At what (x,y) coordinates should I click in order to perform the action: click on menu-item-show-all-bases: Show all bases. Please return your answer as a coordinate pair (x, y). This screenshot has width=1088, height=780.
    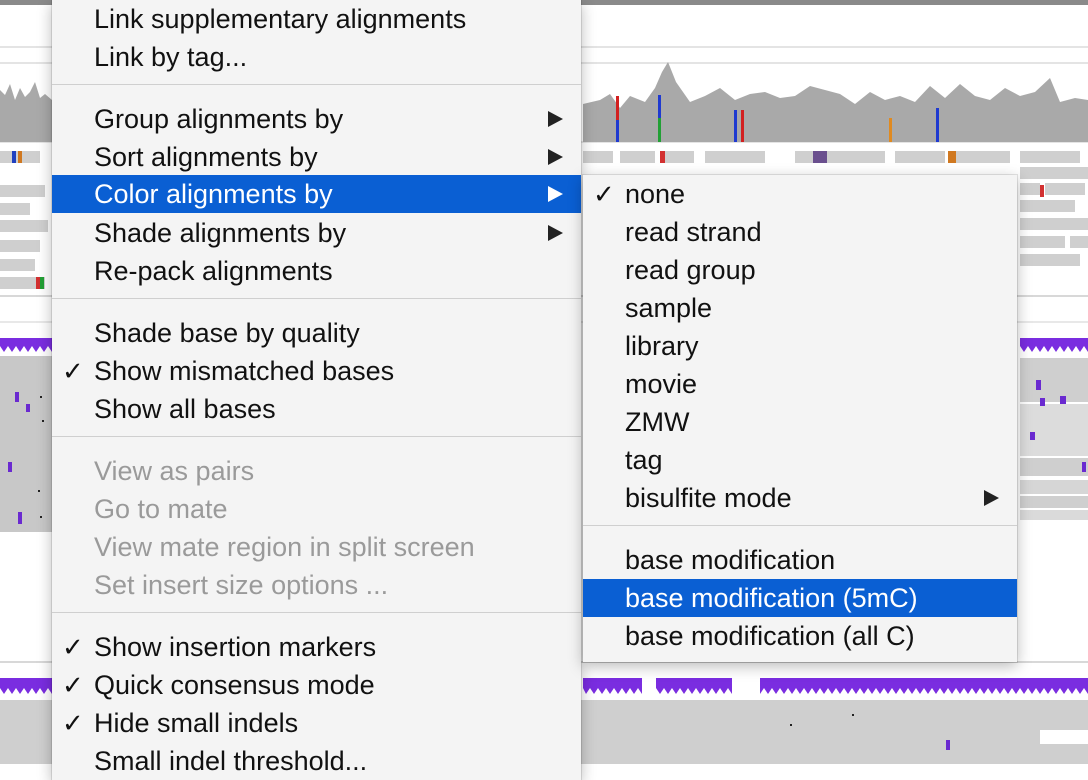
    Looking at the image, I should click on (316, 409).